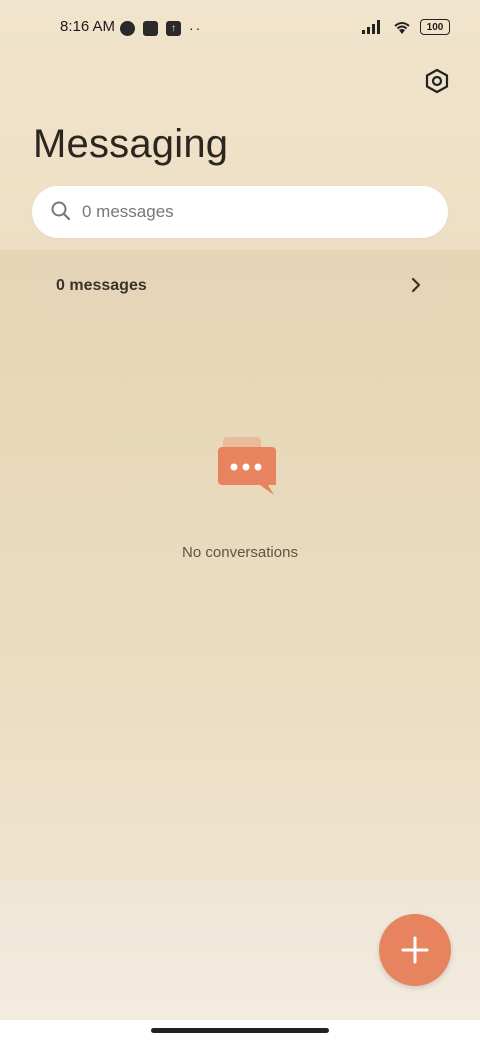  Describe the element at coordinates (240, 552) in the screenshot. I see `empty-state-text: No conversations` at that location.